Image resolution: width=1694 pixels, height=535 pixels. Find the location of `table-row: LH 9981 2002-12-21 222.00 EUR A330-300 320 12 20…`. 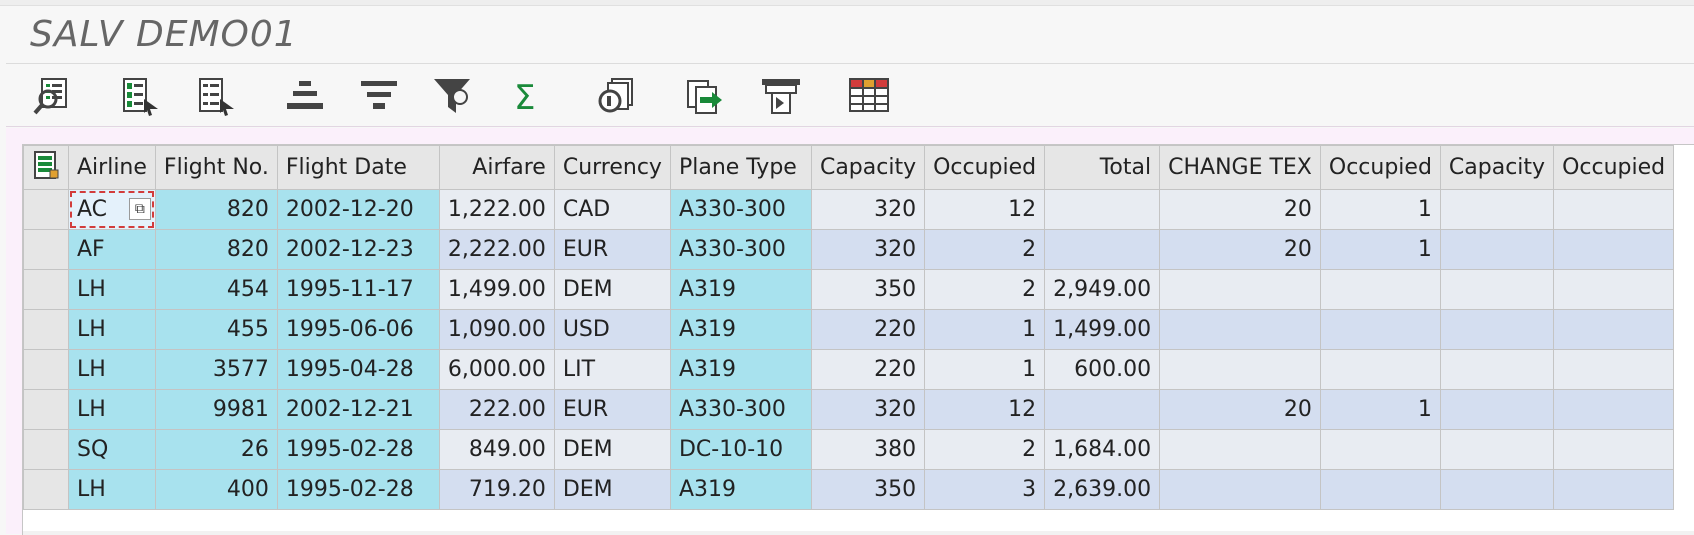

table-row: LH 9981 2002-12-21 222.00 EUR A330-300 320 12 20… is located at coordinates (849, 409).